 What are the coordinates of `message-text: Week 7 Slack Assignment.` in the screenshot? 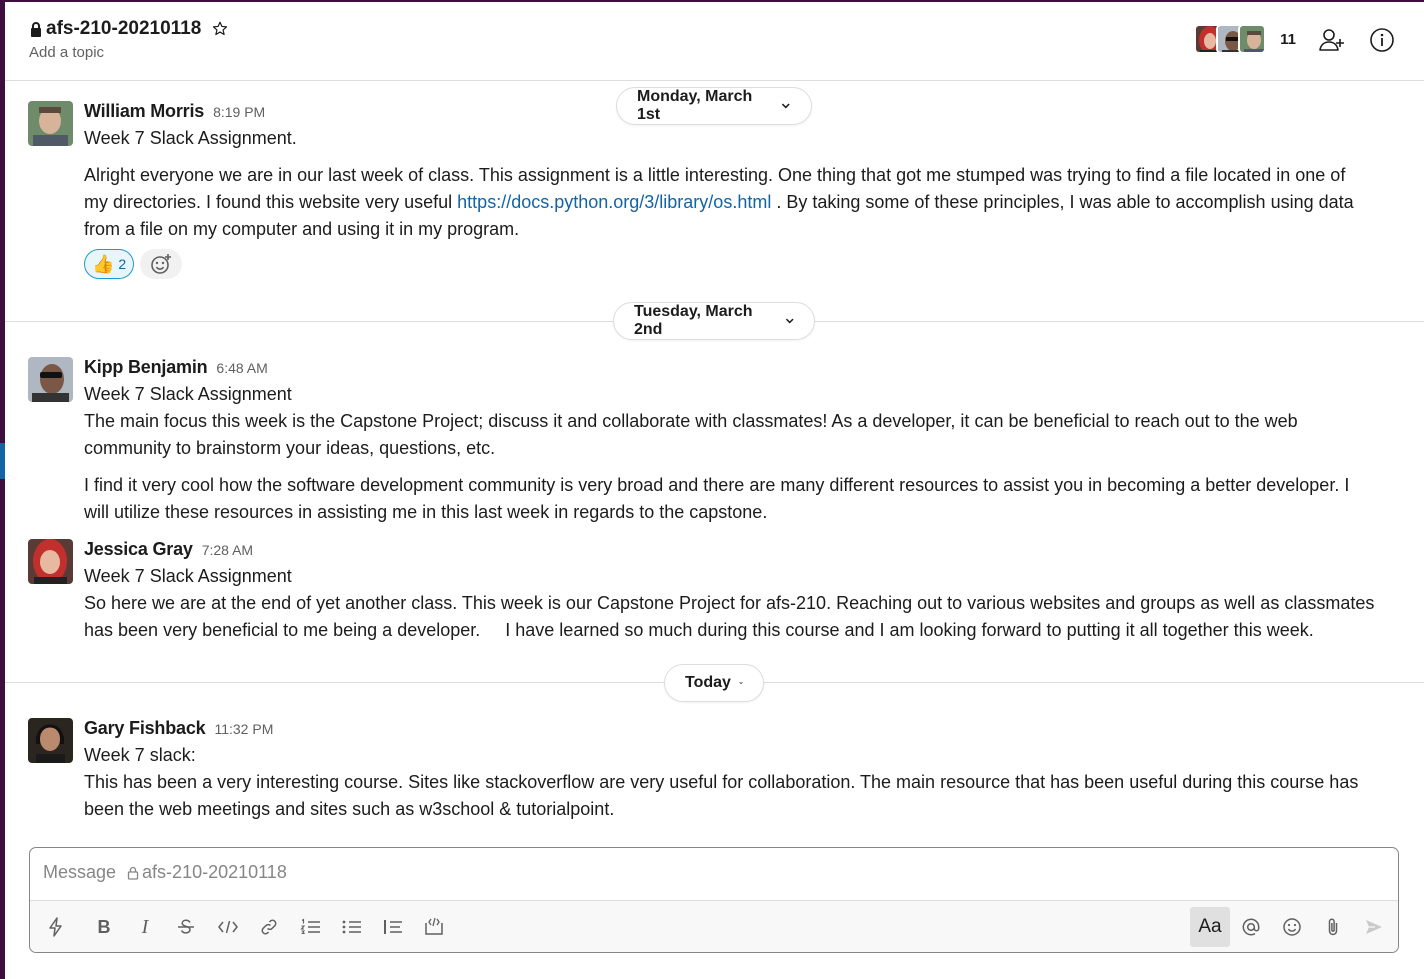 It's located at (190, 138).